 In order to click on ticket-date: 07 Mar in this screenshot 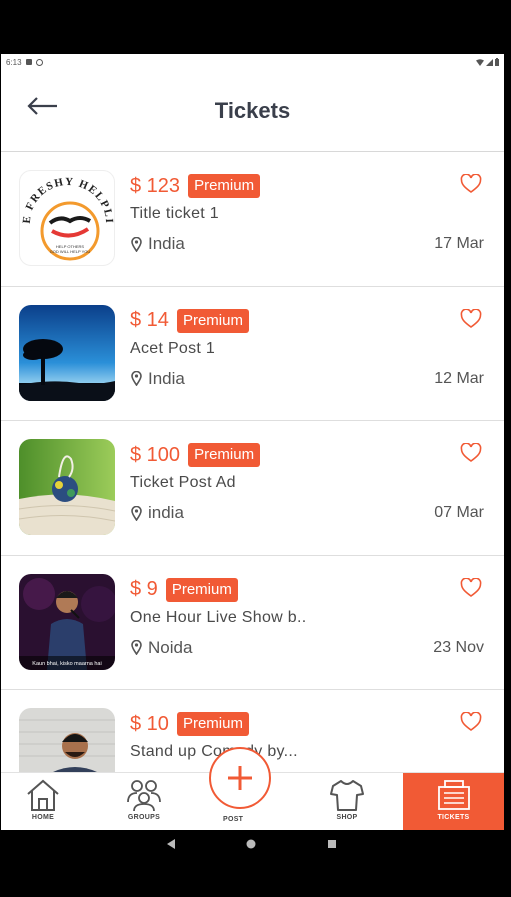, I will do `click(459, 512)`.